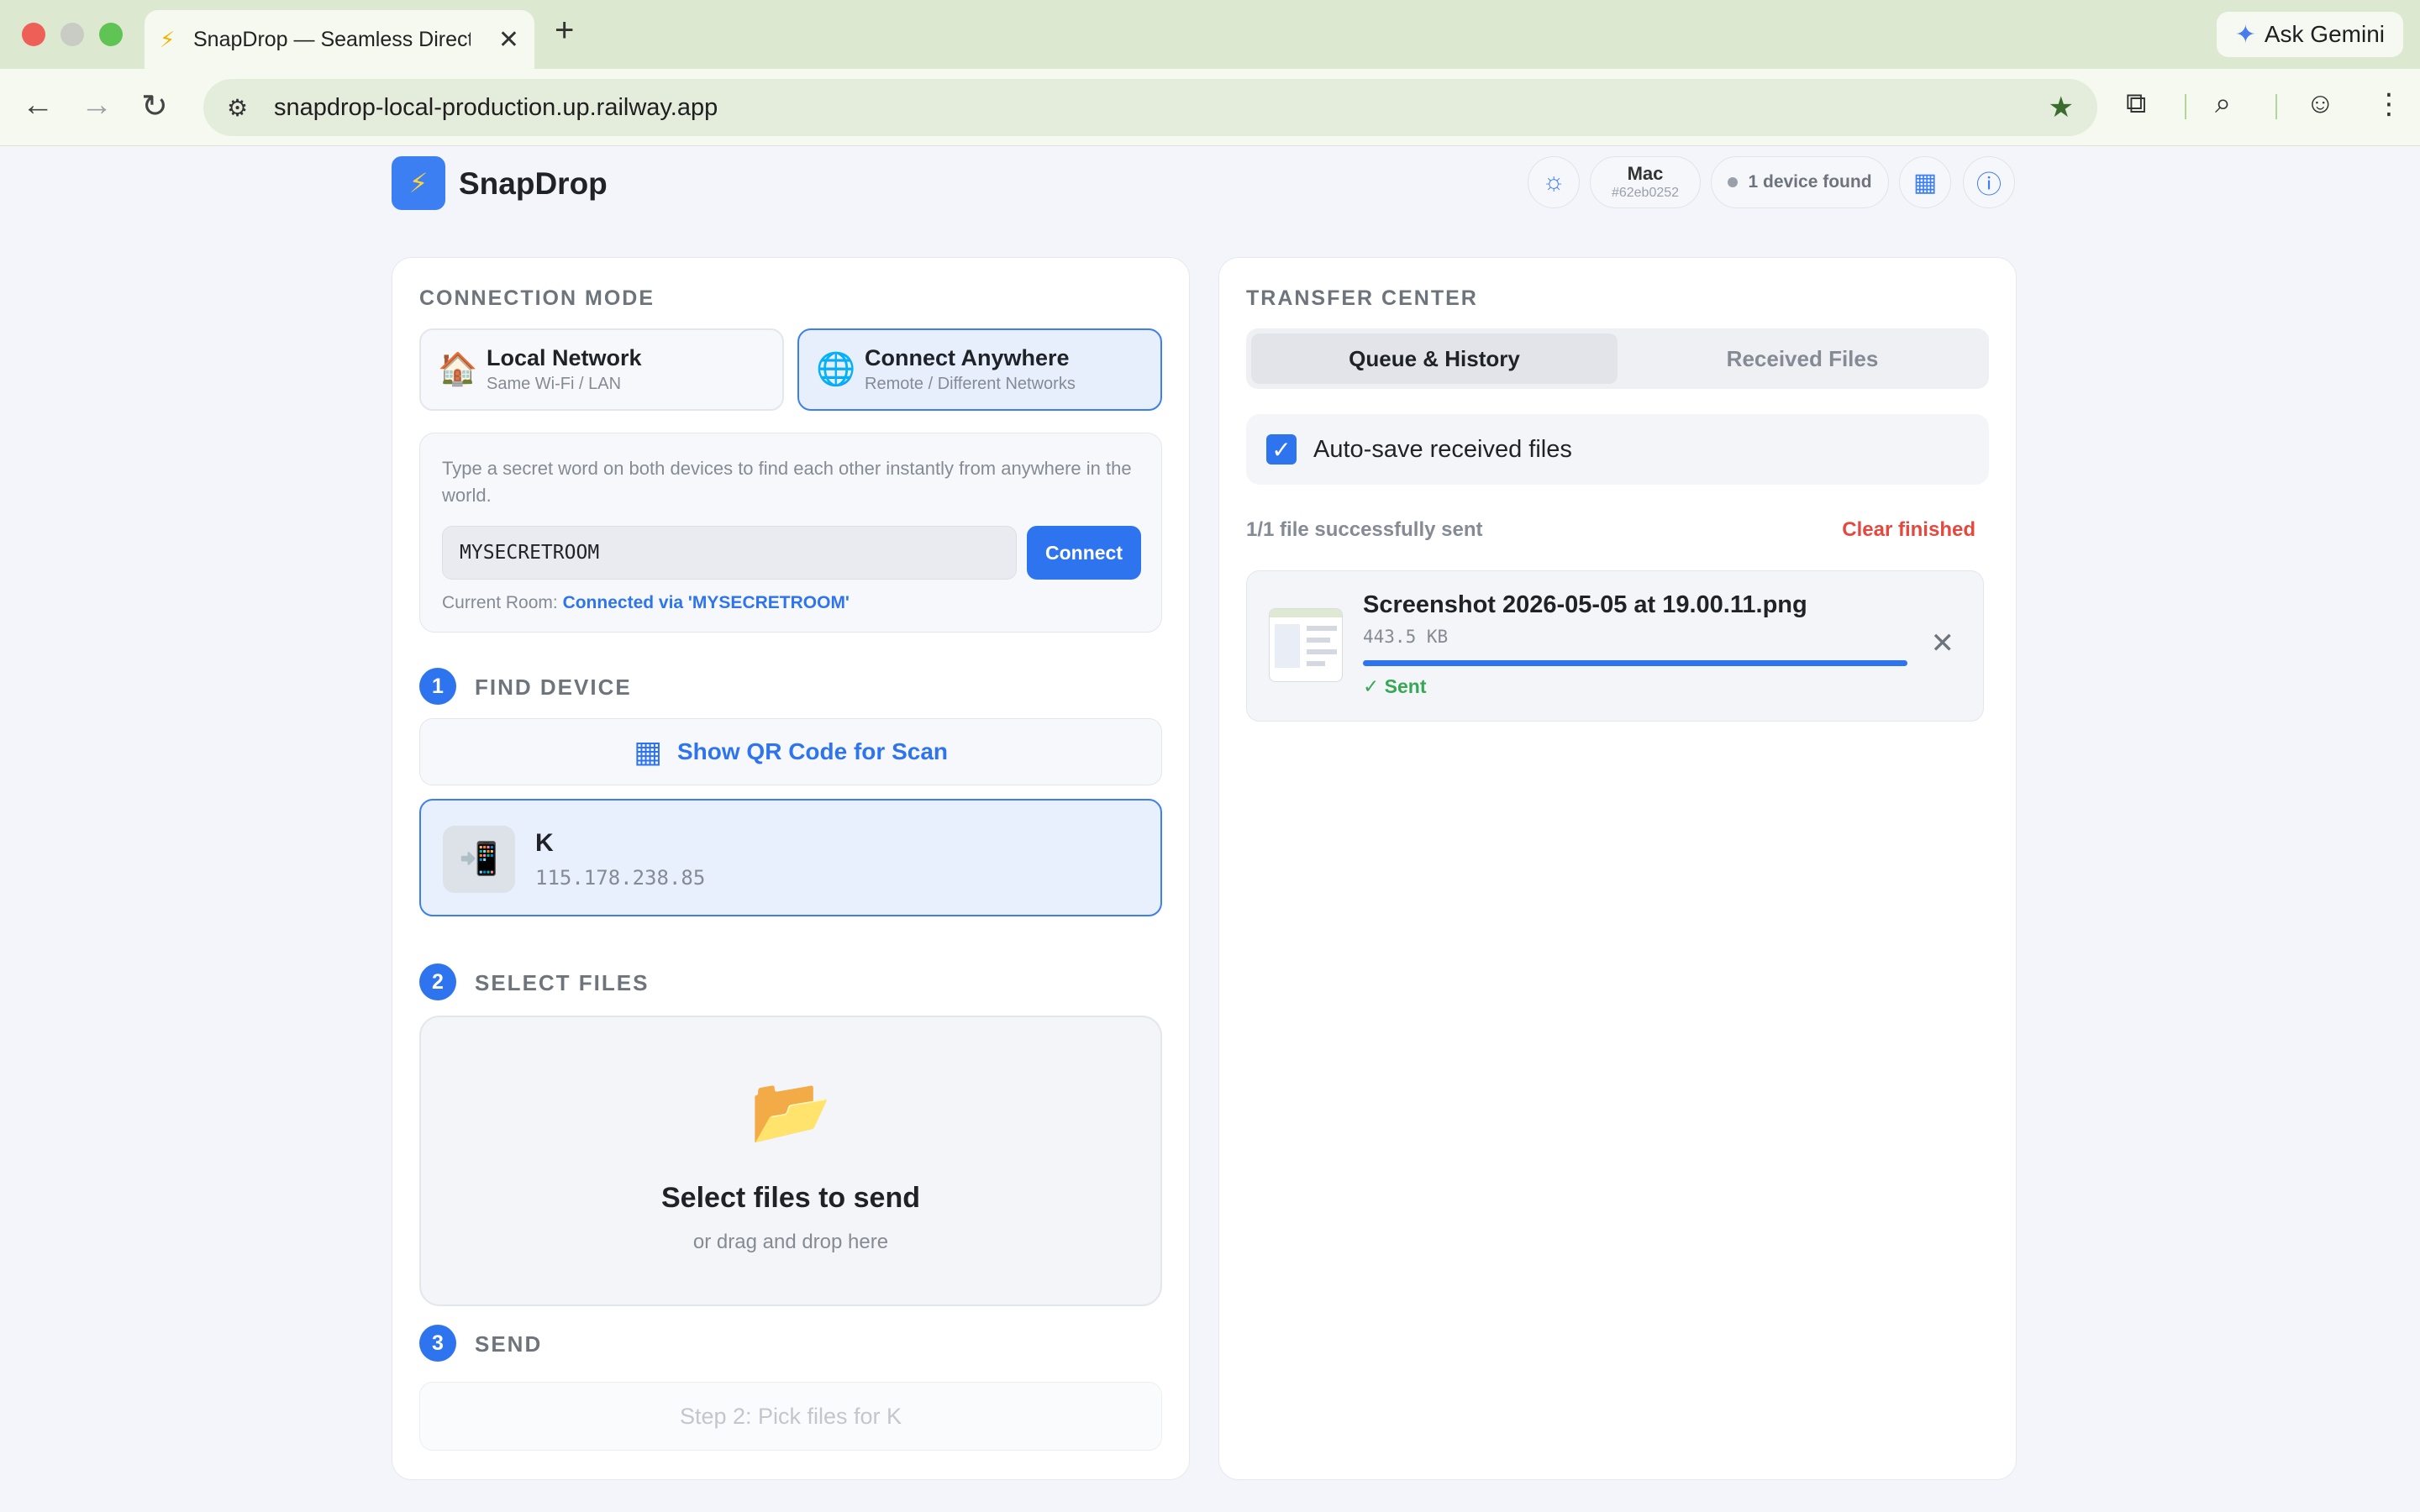 The height and width of the screenshot is (1512, 2420). What do you see at coordinates (620, 878) in the screenshot?
I see `device-ip: 115.178.238.85` at bounding box center [620, 878].